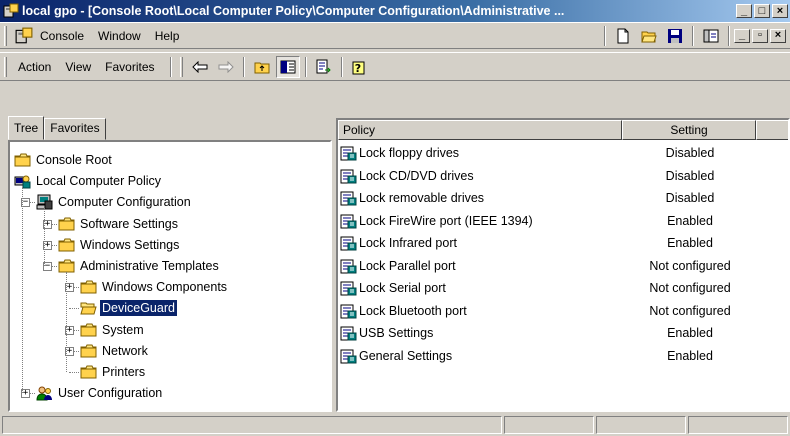 The width and height of the screenshot is (790, 436). I want to click on policy-setting: Disabled, so click(690, 198).